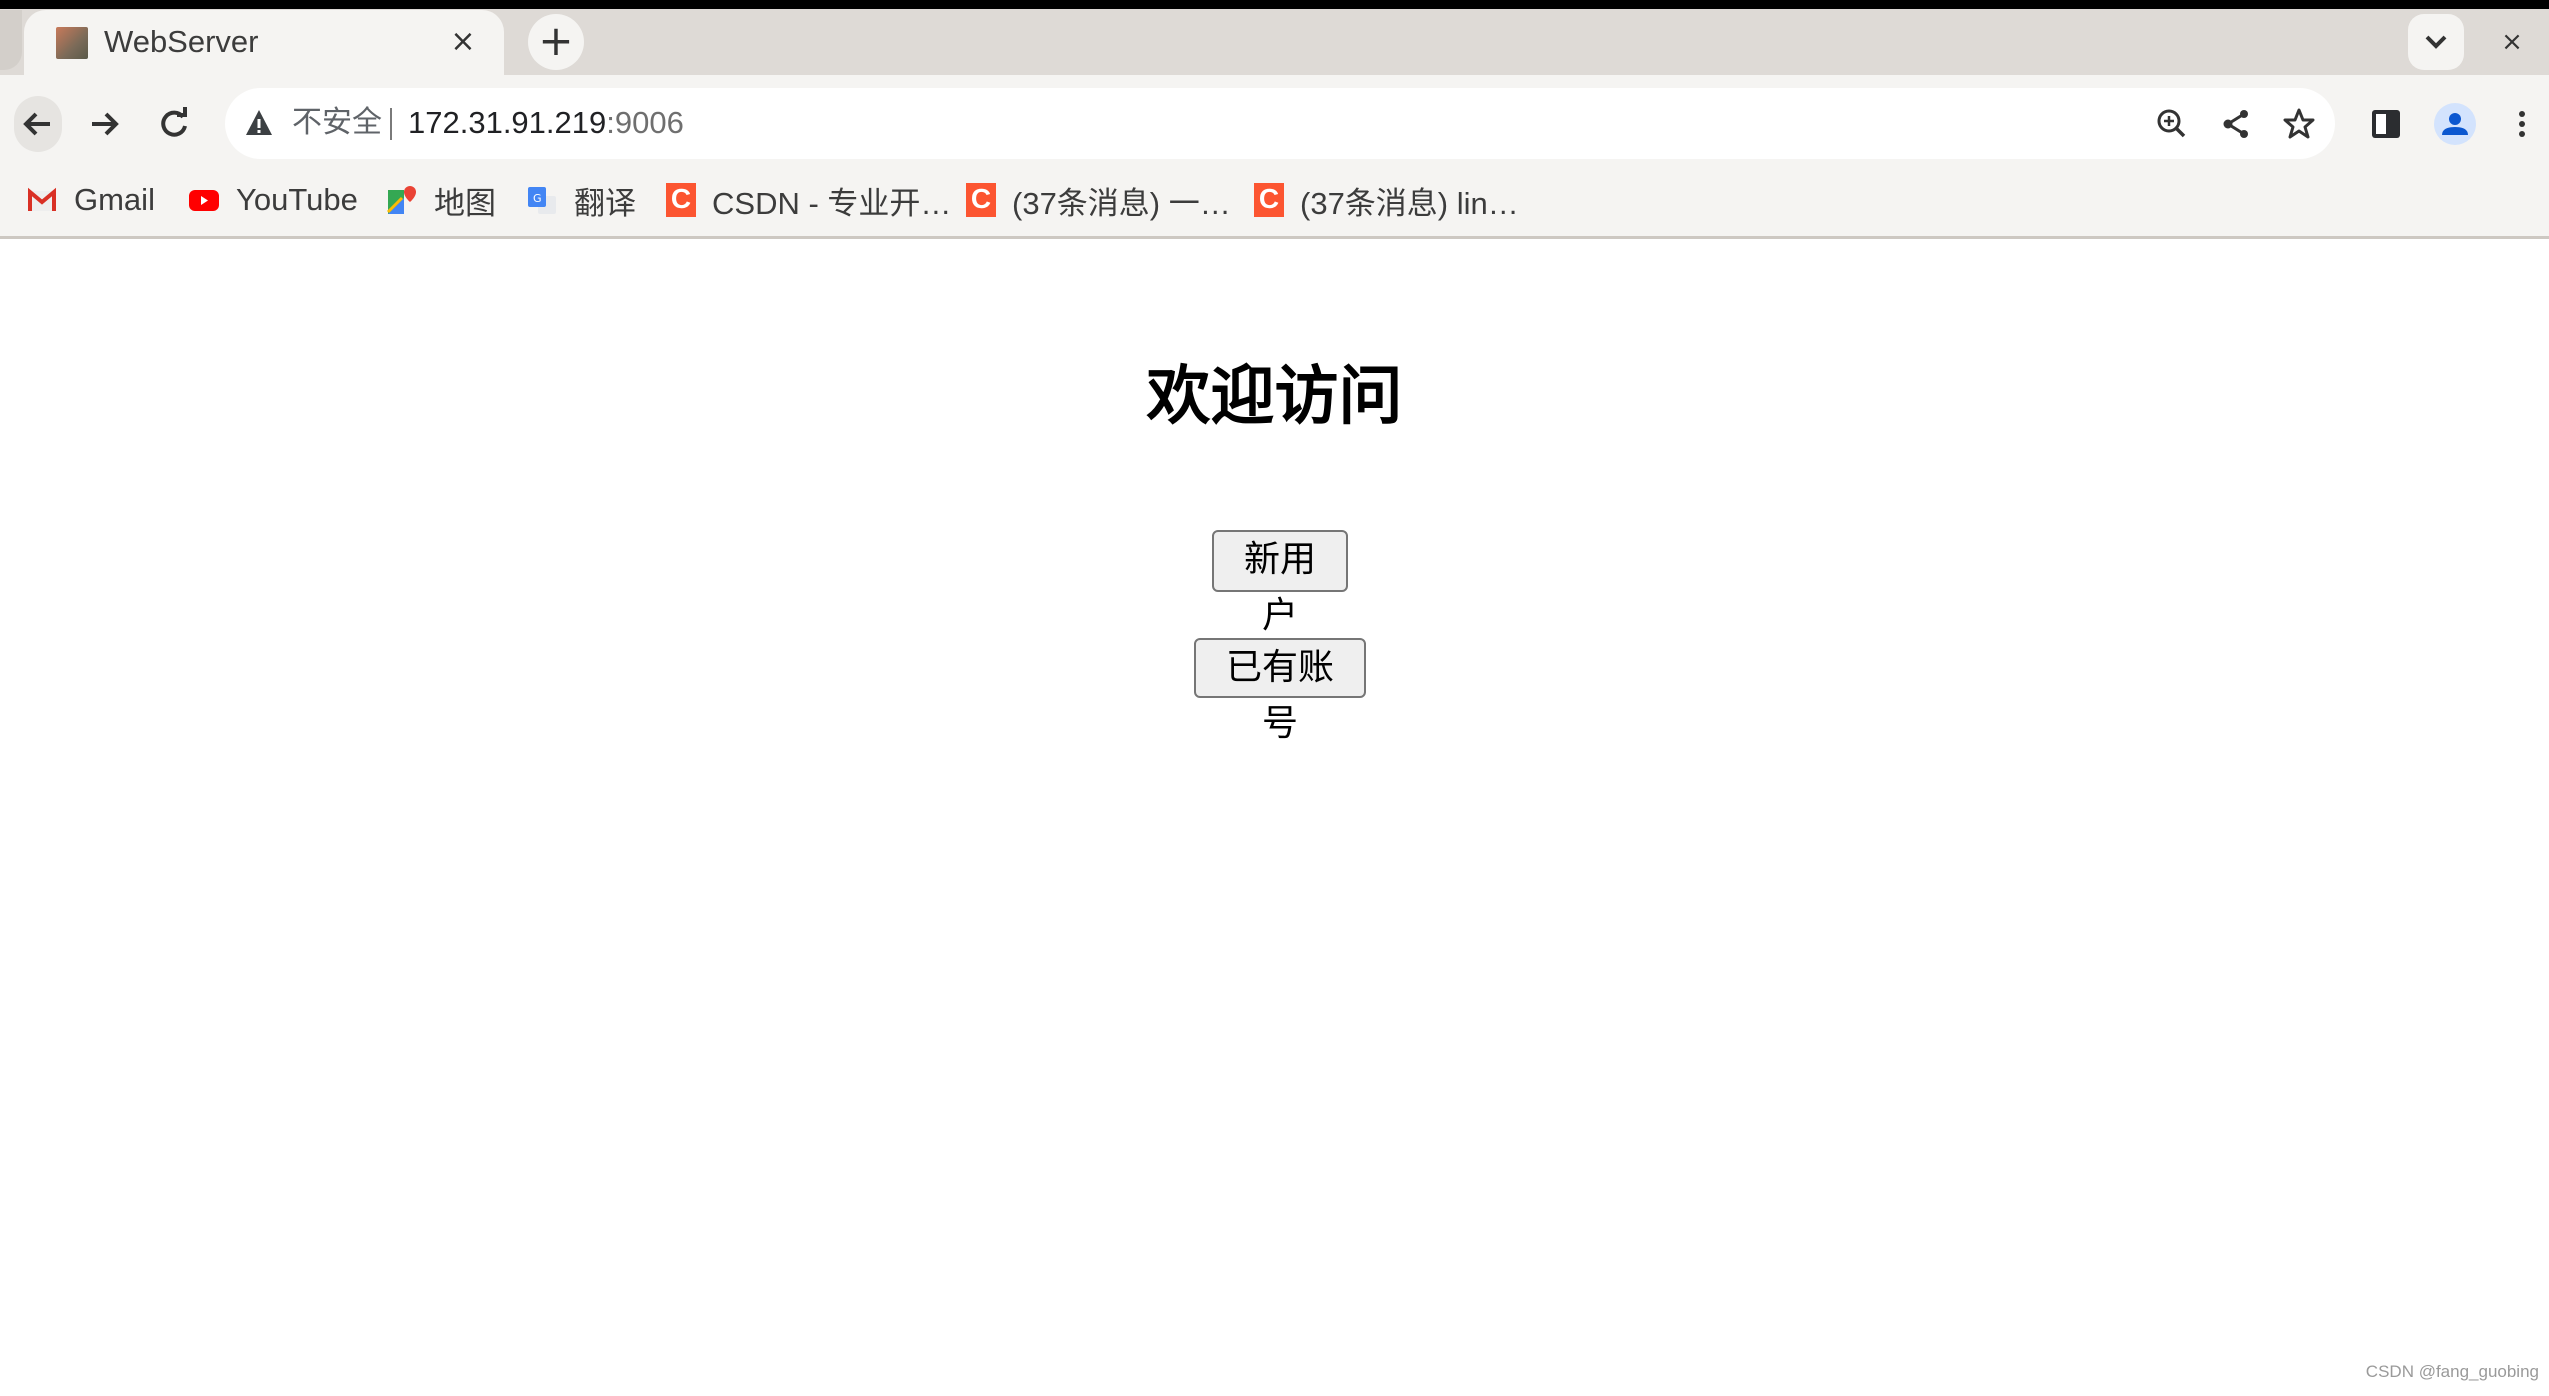 The image size is (2549, 1396). What do you see at coordinates (114, 199) in the screenshot?
I see `bookmark-label: Gmail` at bounding box center [114, 199].